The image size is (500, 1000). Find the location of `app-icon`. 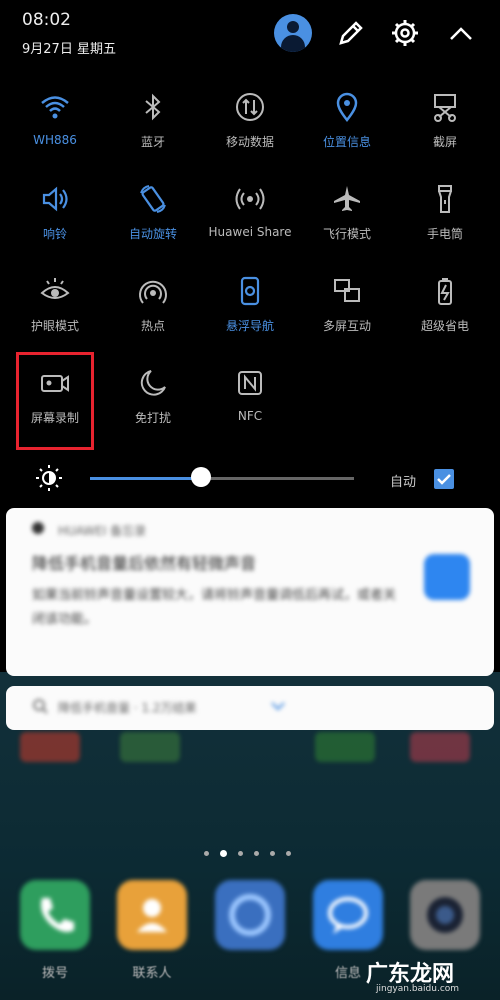

app-icon is located at coordinates (38, 528).